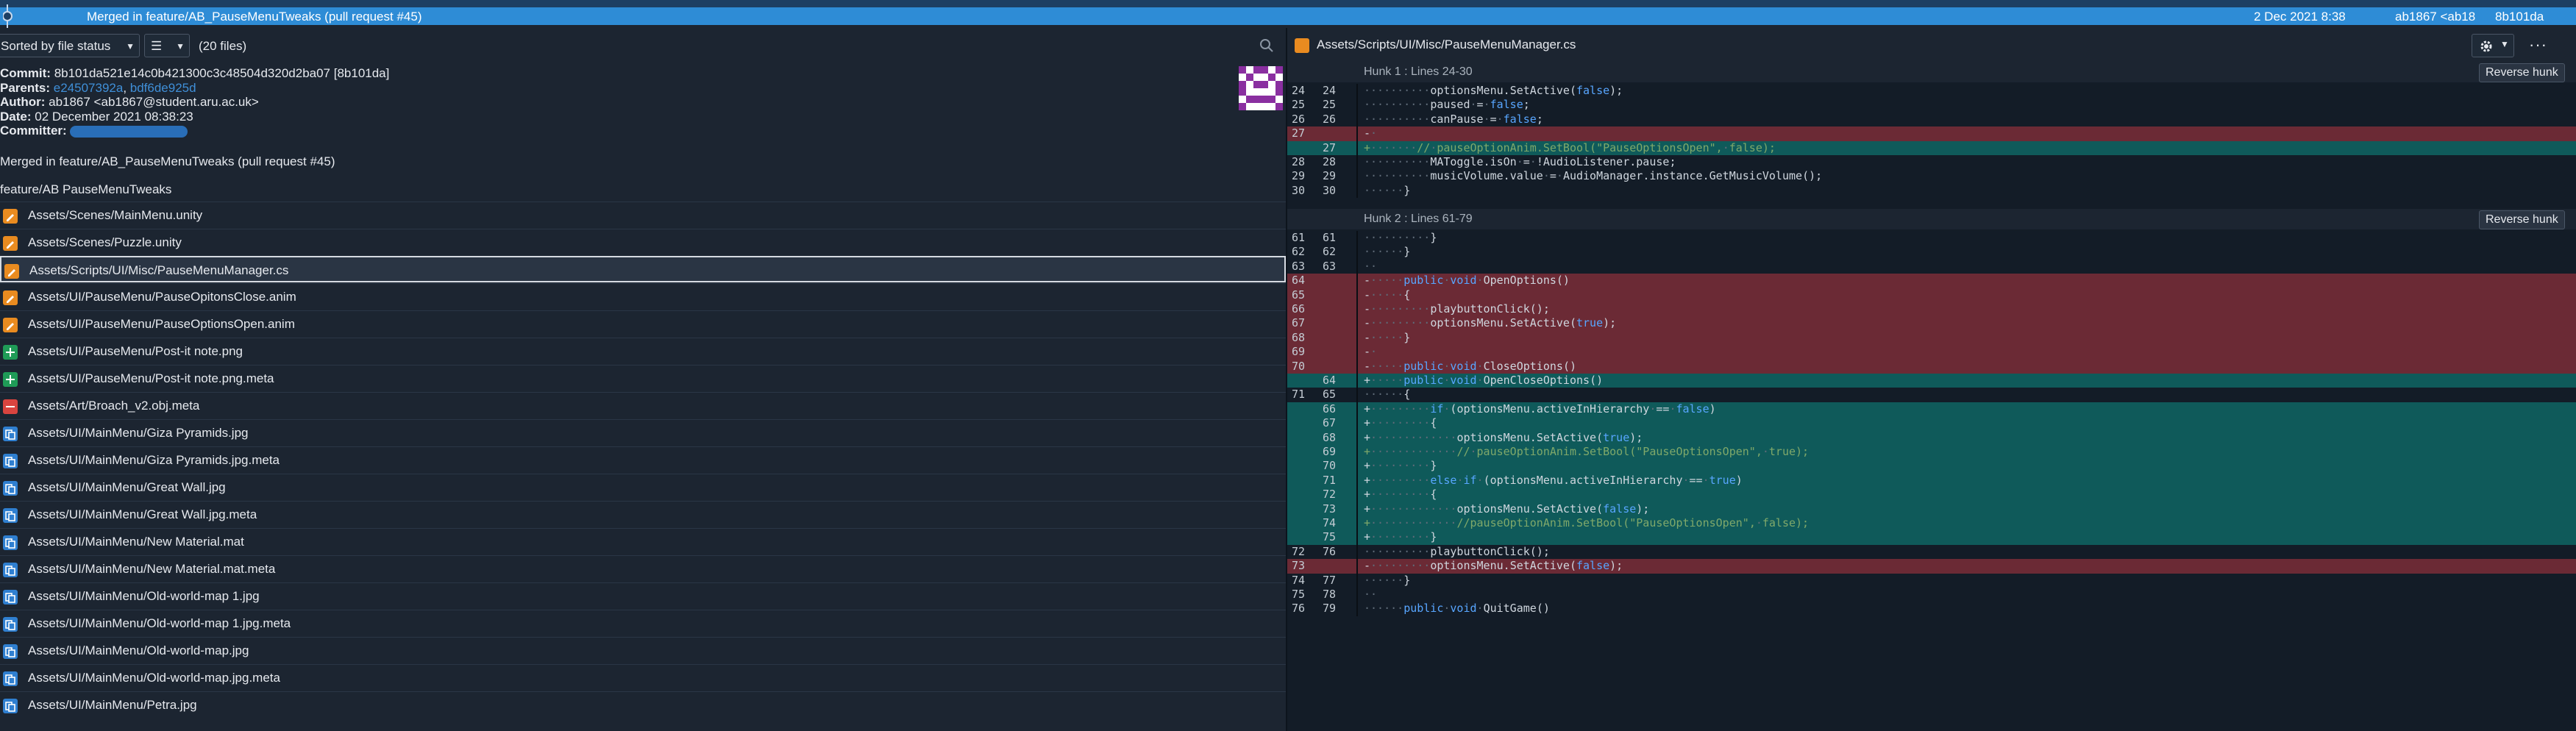 The image size is (2576, 731). What do you see at coordinates (1330, 237) in the screenshot?
I see `new-line-number: 61` at bounding box center [1330, 237].